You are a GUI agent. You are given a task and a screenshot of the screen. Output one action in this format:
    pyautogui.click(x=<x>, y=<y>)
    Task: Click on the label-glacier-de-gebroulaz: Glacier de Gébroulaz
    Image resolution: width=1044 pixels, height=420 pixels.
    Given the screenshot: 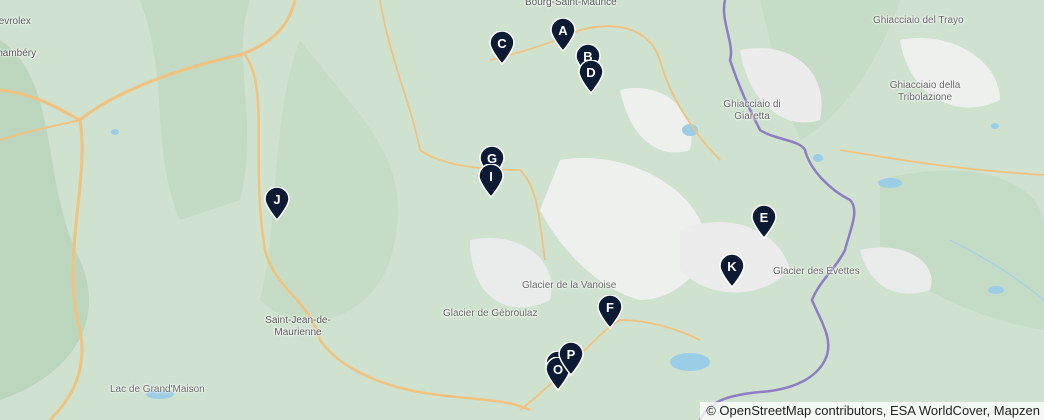 What is the action you would take?
    pyautogui.click(x=490, y=313)
    